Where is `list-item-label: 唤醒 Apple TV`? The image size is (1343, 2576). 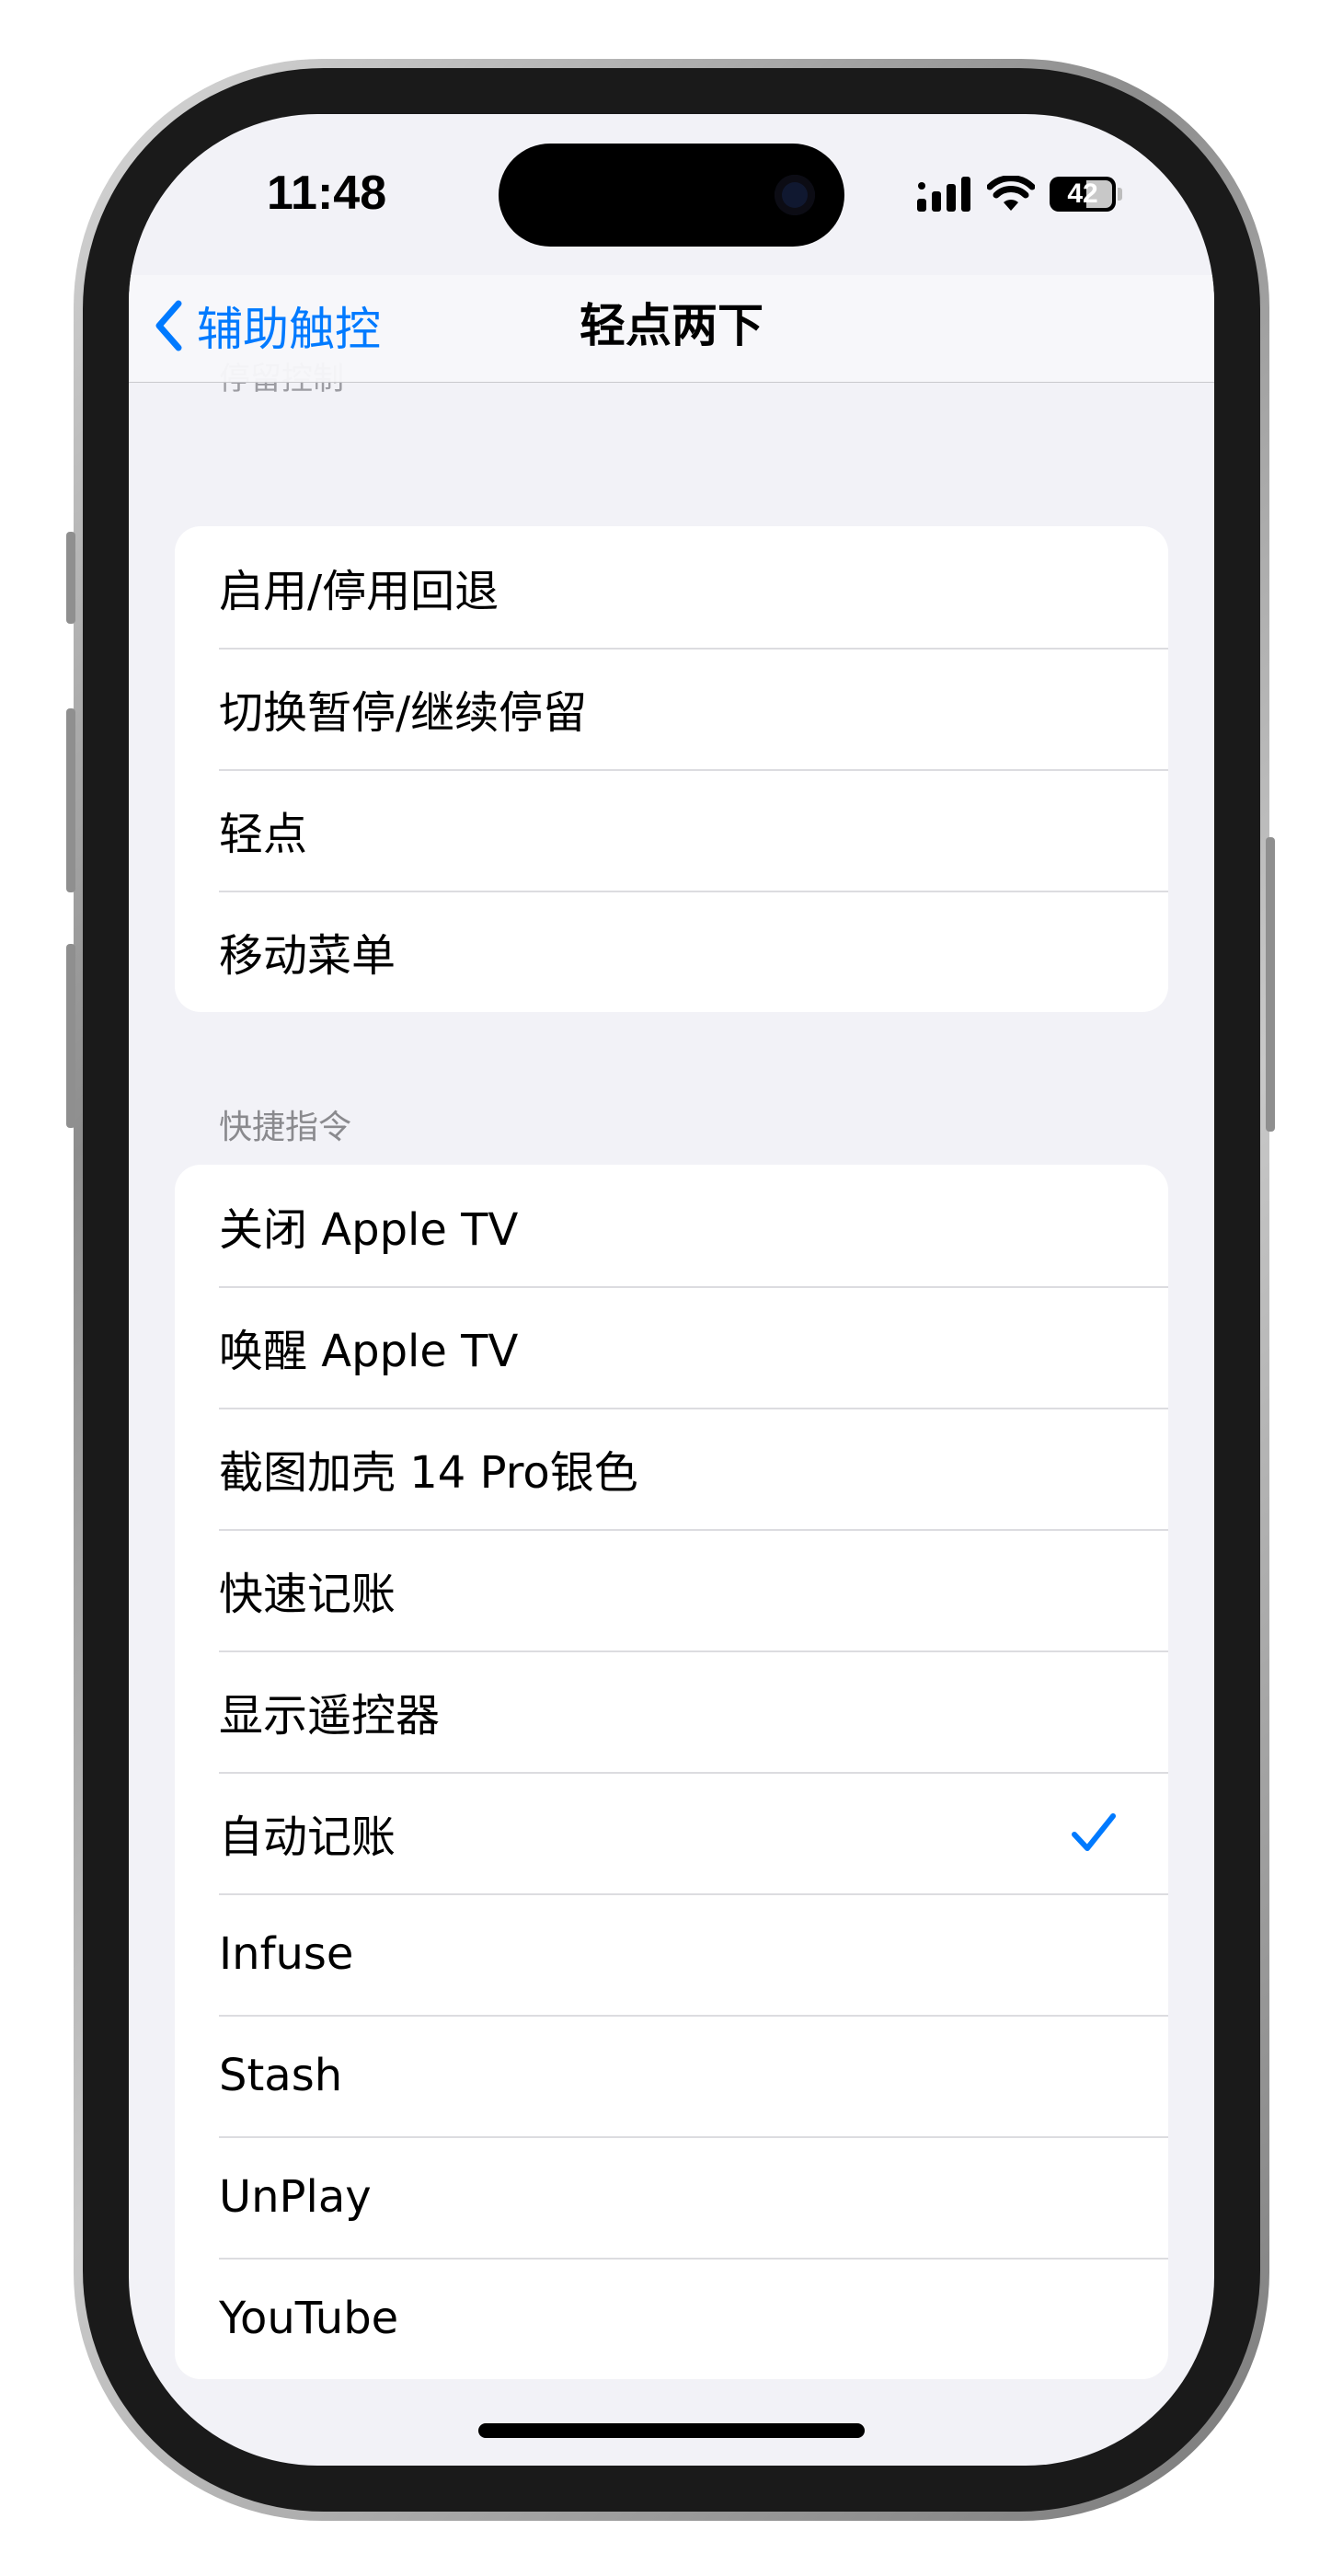
list-item-label: 唤醒 Apple TV is located at coordinates (369, 1351).